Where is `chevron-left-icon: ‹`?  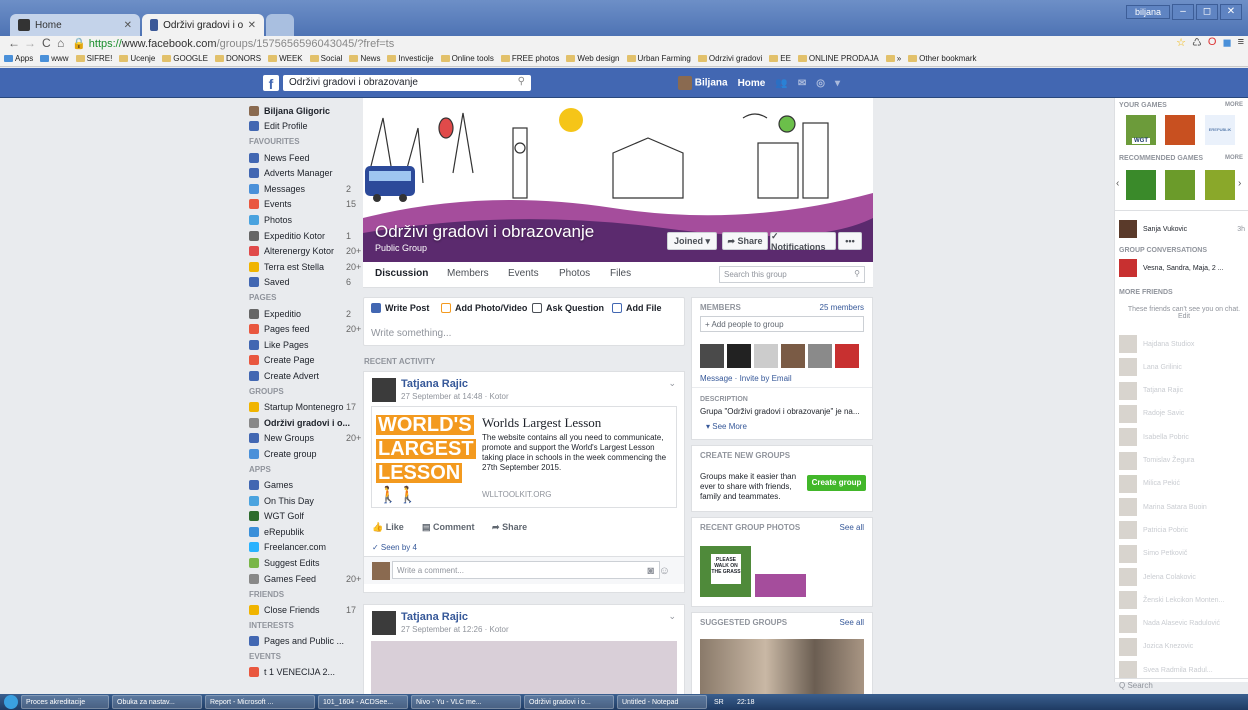
chevron-left-icon: ‹ is located at coordinates (1117, 183).